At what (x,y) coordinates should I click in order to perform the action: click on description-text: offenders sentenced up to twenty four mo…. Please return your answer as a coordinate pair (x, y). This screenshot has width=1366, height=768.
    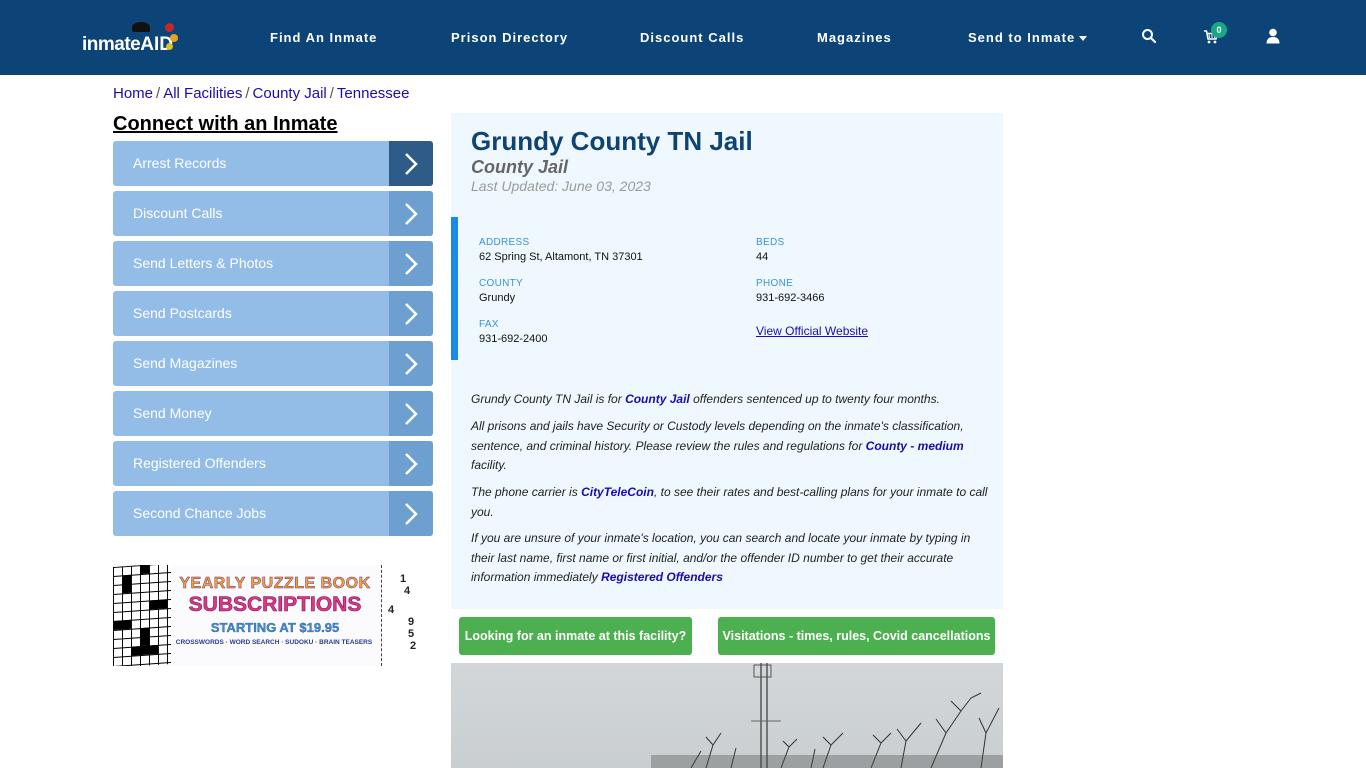
    Looking at the image, I should click on (814, 399).